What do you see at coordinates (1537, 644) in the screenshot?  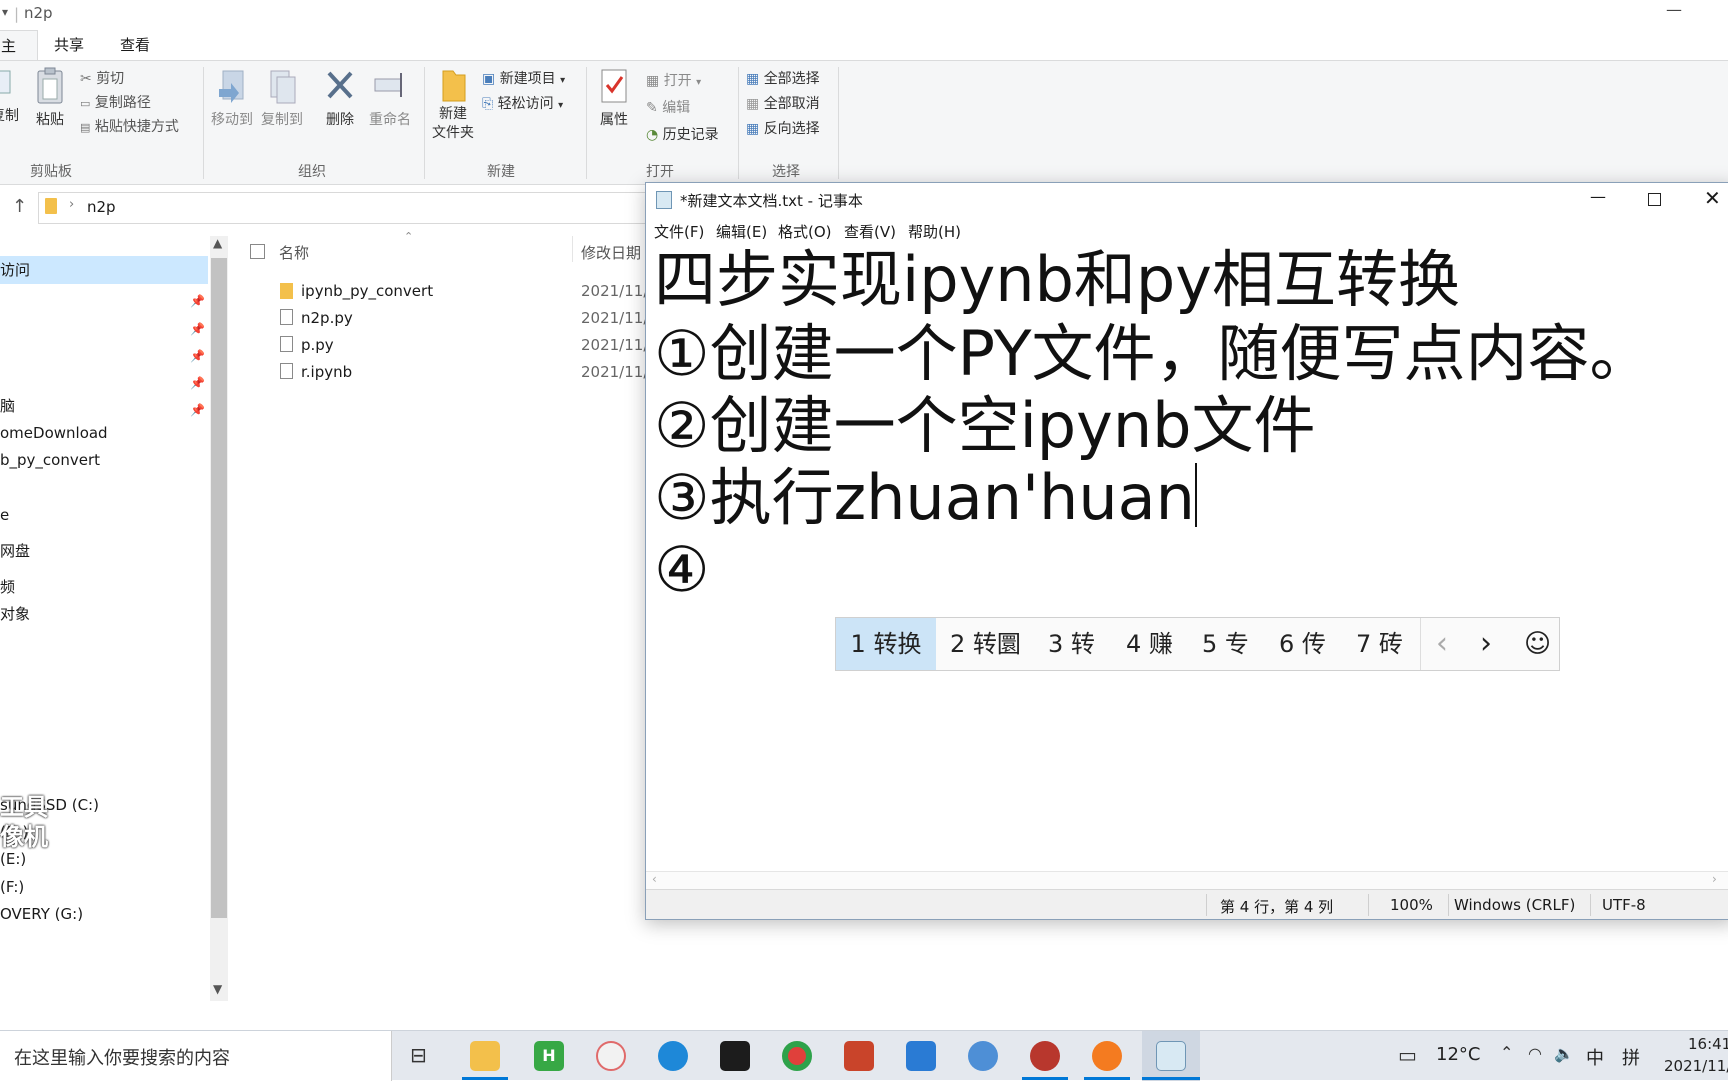 I see `ime-emoji-icon: ☺` at bounding box center [1537, 644].